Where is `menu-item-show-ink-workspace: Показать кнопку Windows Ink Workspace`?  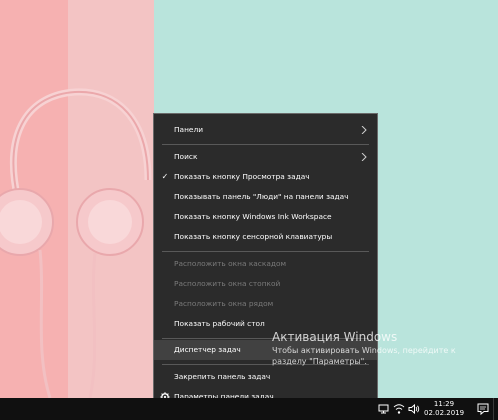
menu-item-show-ink-workspace: Показать кнопку Windows Ink Workspace is located at coordinates (265, 217).